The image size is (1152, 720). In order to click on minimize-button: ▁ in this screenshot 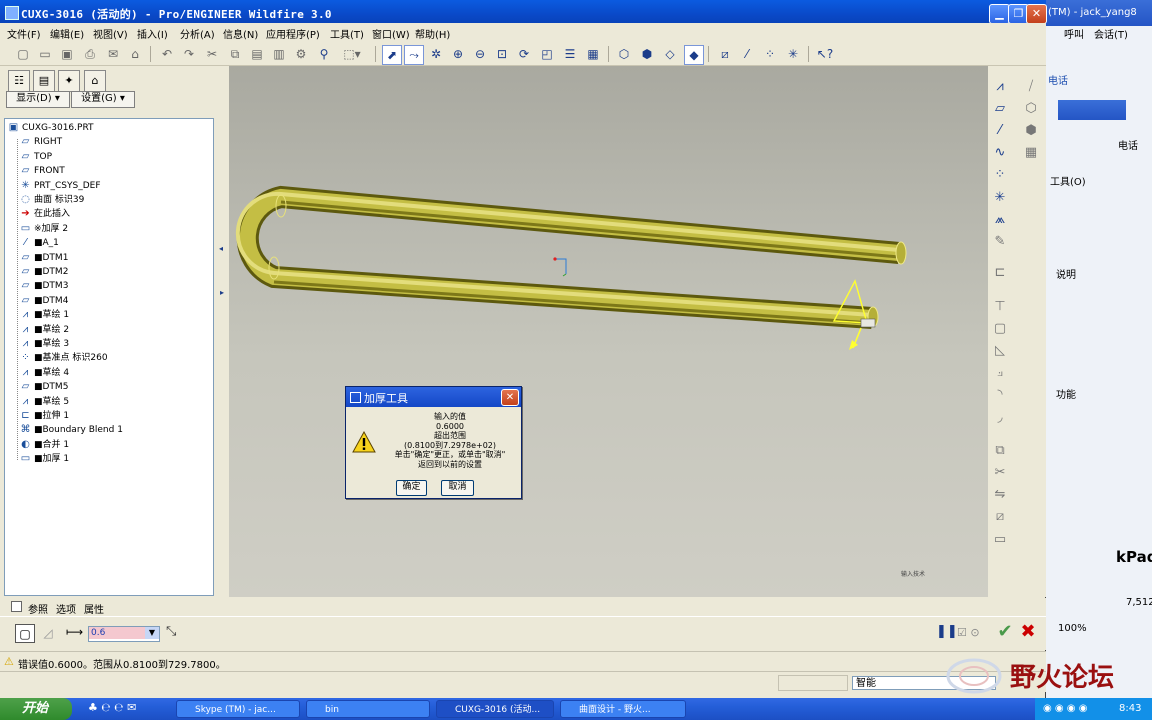, I will do `click(999, 14)`.